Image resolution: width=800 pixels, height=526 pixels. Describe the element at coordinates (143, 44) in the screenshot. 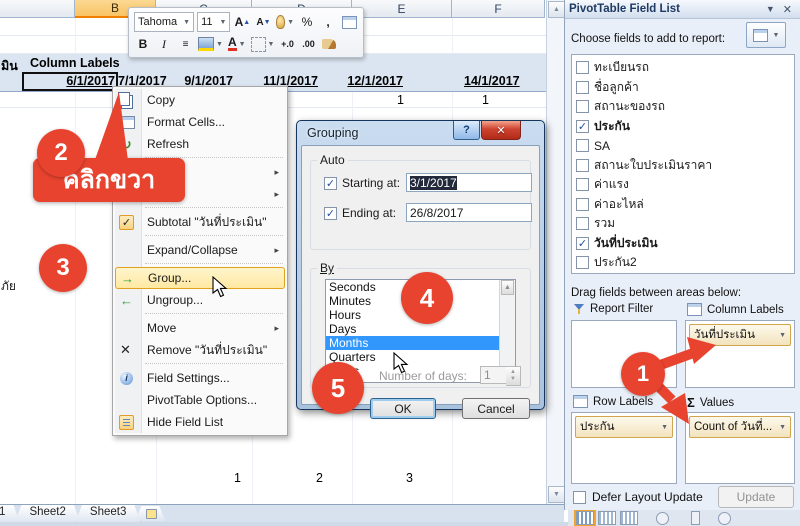

I see `bold-button: B` at that location.